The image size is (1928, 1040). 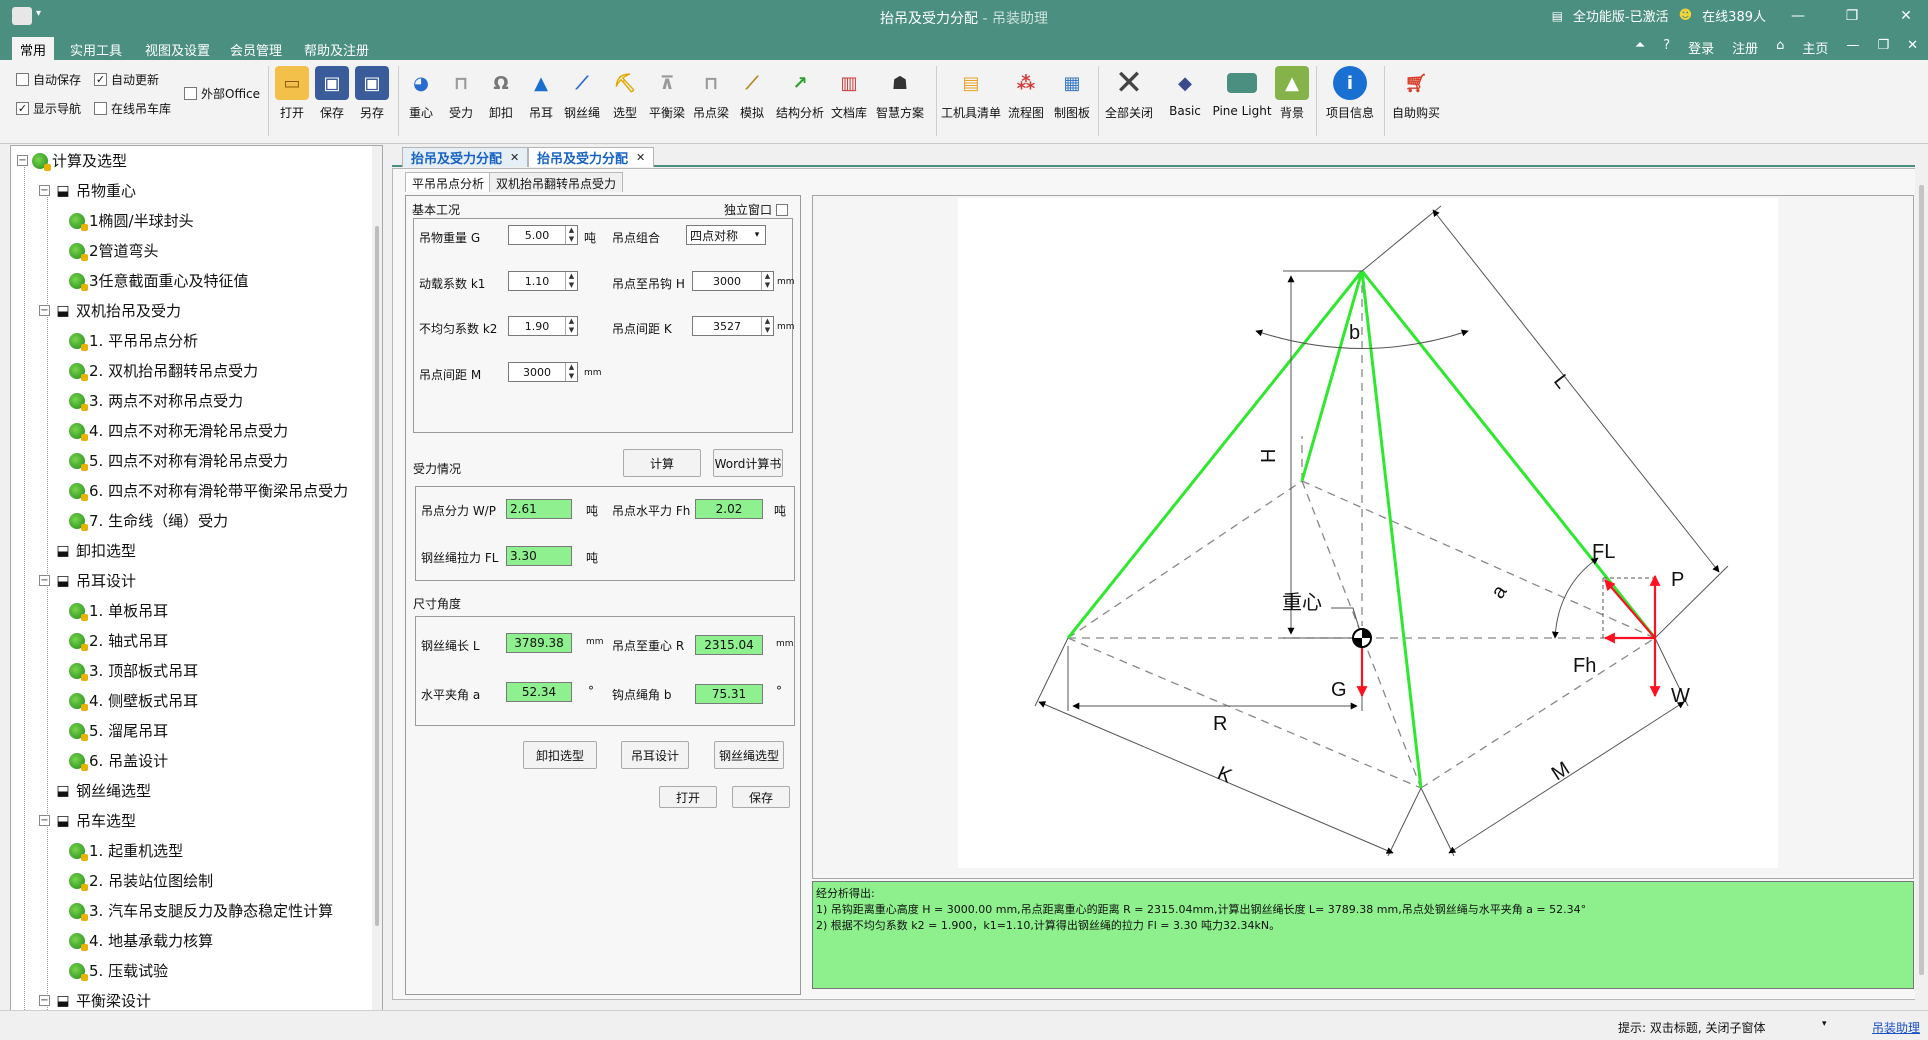 I want to click on tree-leaf-item: 1. 起重机选型, so click(x=126, y=850).